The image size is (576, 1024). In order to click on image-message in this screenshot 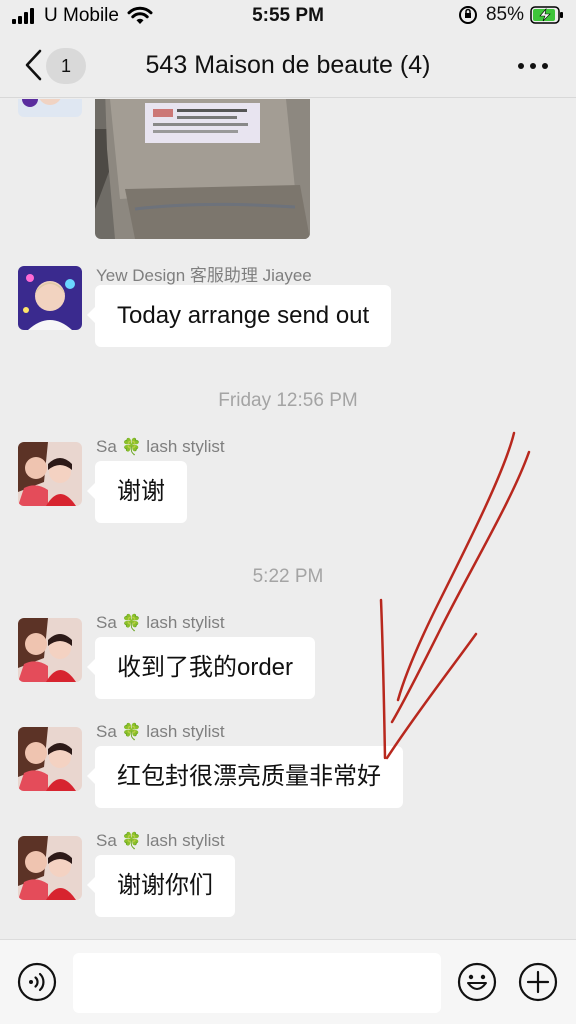, I will do `click(288, 174)`.